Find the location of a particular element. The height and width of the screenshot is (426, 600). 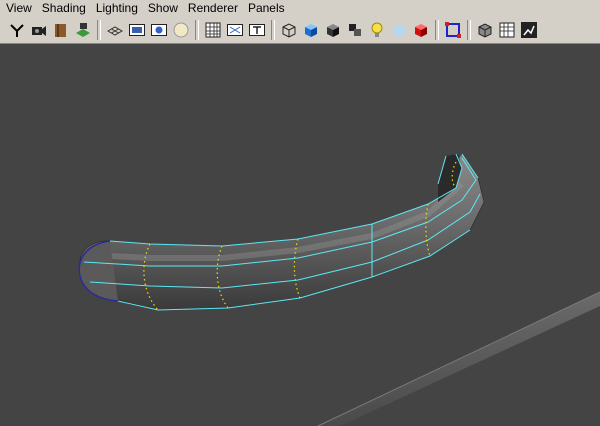

resolution-gate-icon is located at coordinates (159, 30).